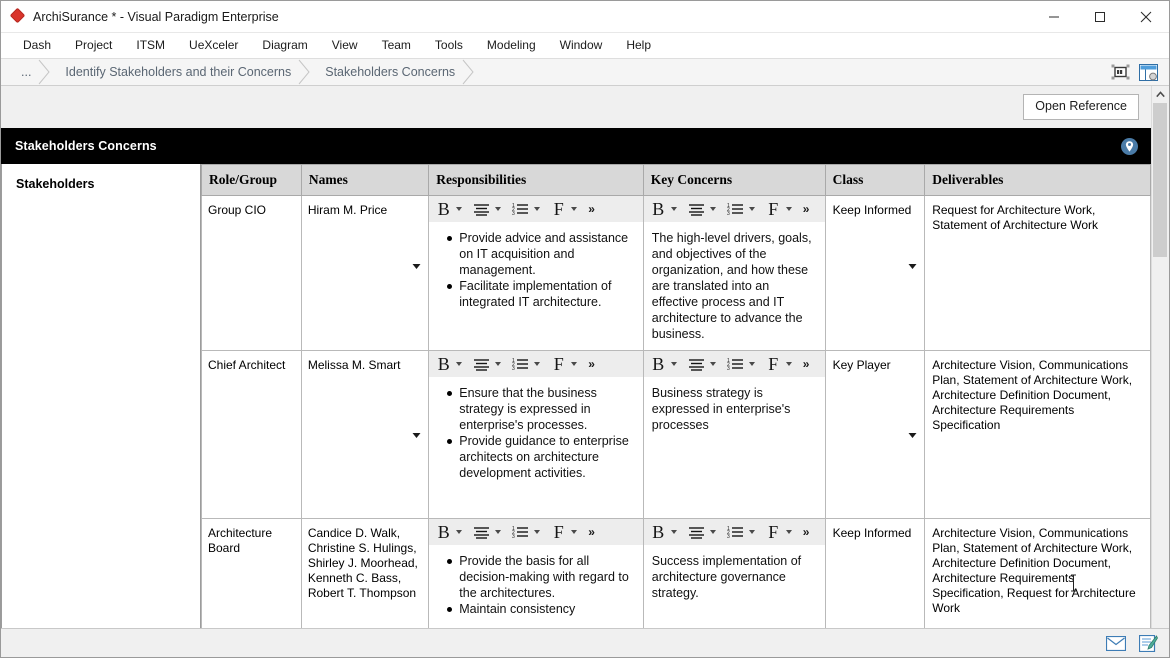  What do you see at coordinates (449, 45) in the screenshot?
I see `menu-item-tools: Tools` at bounding box center [449, 45].